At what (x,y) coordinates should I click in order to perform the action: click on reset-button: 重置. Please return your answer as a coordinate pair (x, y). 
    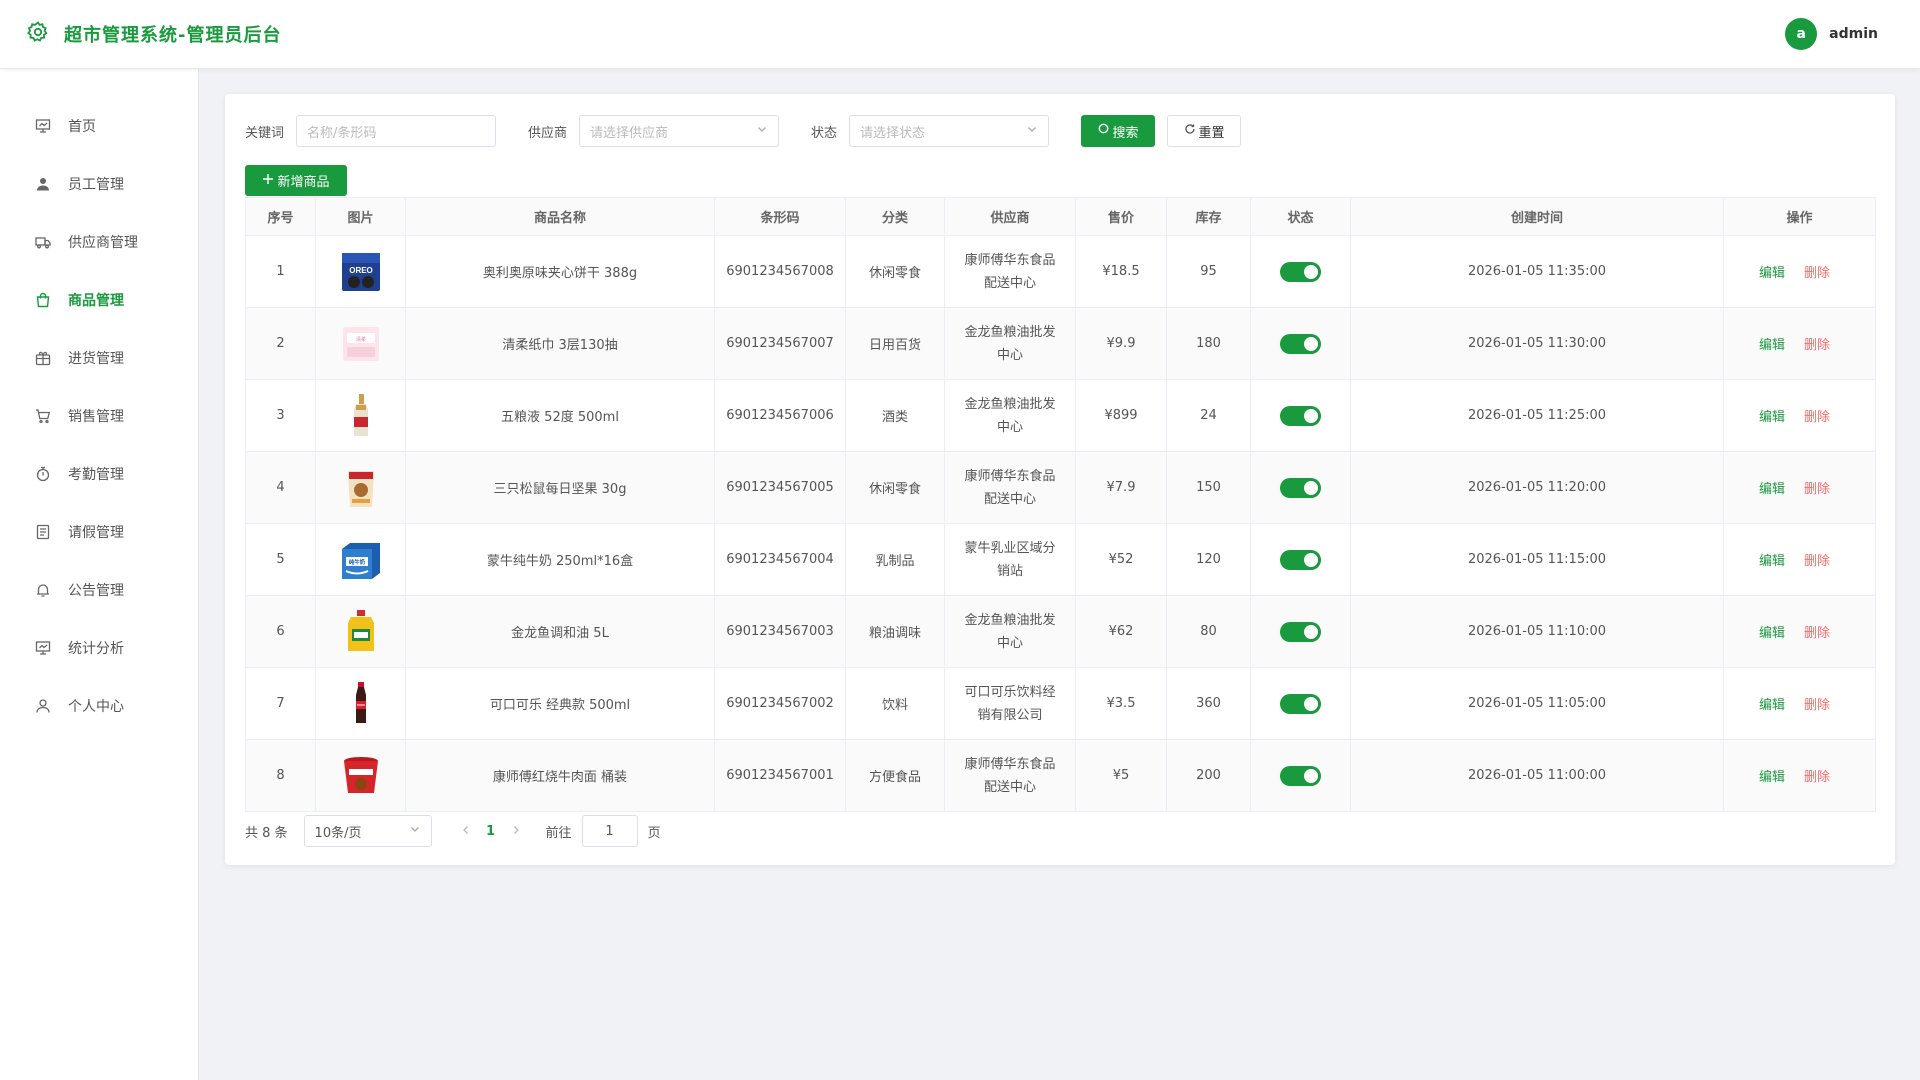
    Looking at the image, I should click on (1204, 131).